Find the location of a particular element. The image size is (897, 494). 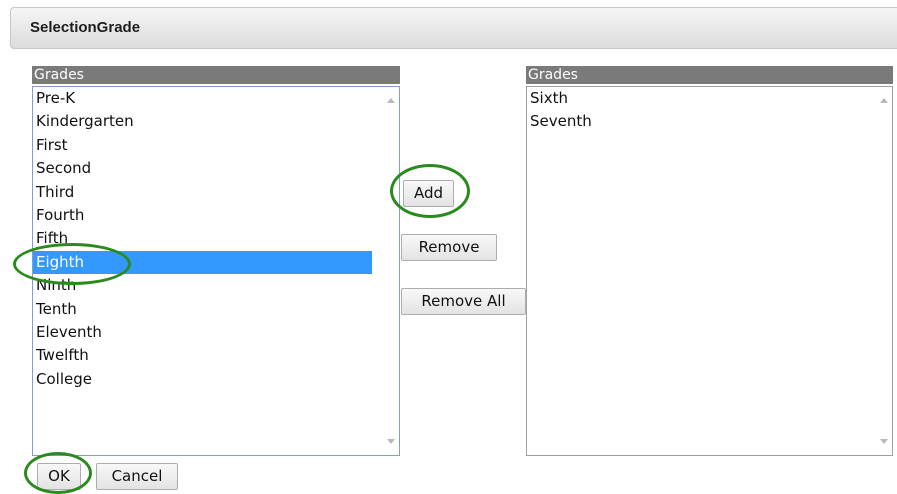

list-item: College is located at coordinates (216, 379).